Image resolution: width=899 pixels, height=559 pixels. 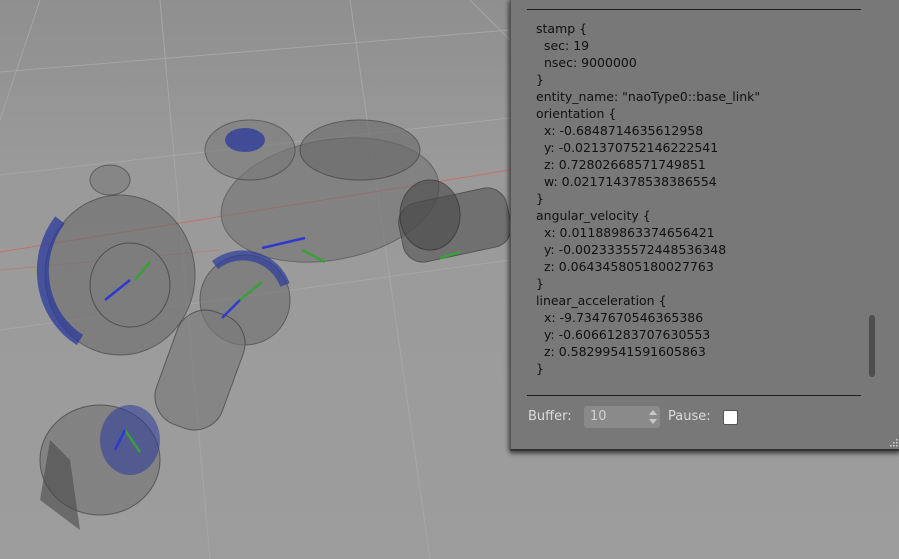 I want to click on buffer-spinbox: 10, so click(x=622, y=417).